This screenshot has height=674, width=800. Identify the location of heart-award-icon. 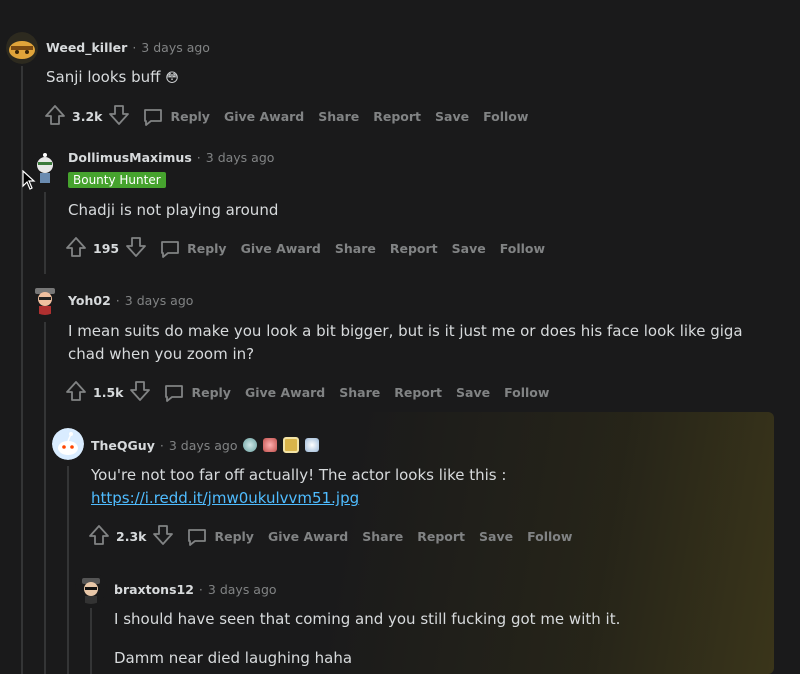
(270, 445).